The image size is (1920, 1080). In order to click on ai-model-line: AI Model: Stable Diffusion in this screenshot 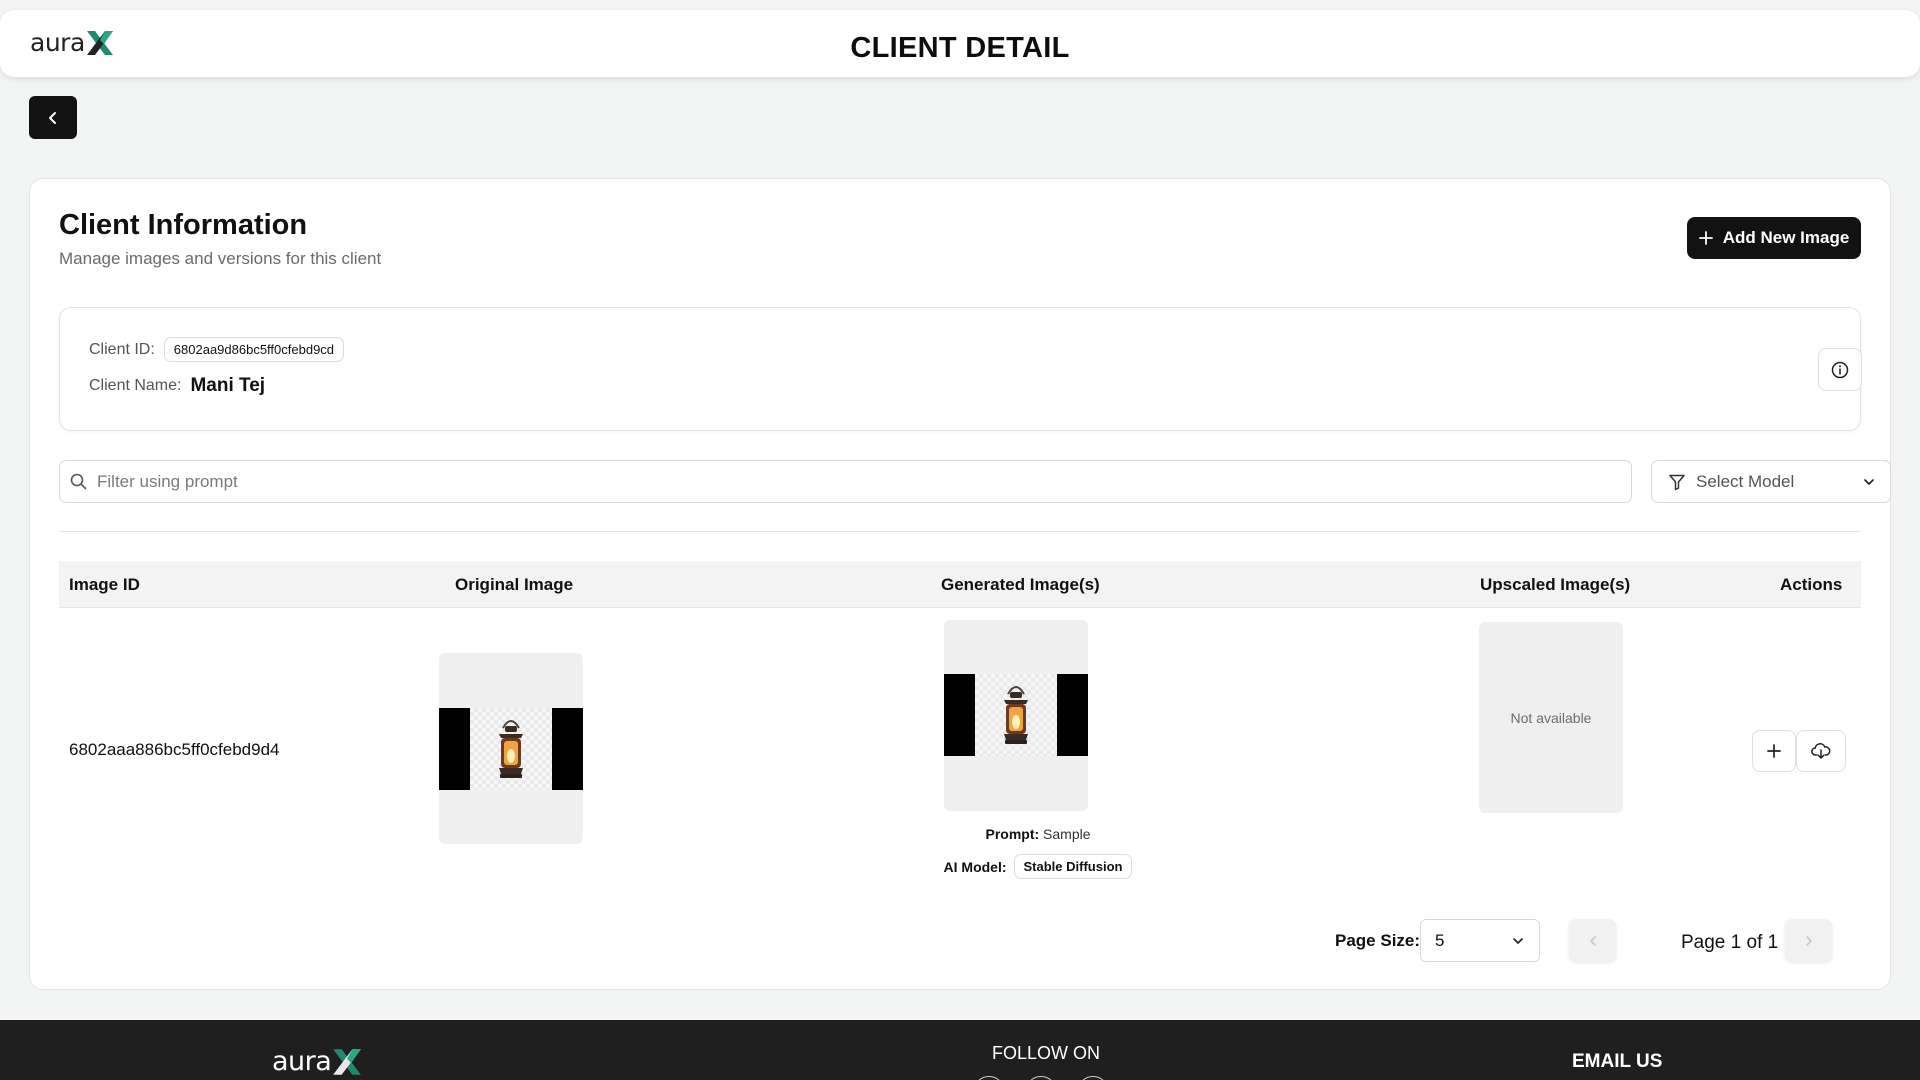, I will do `click(1038, 866)`.